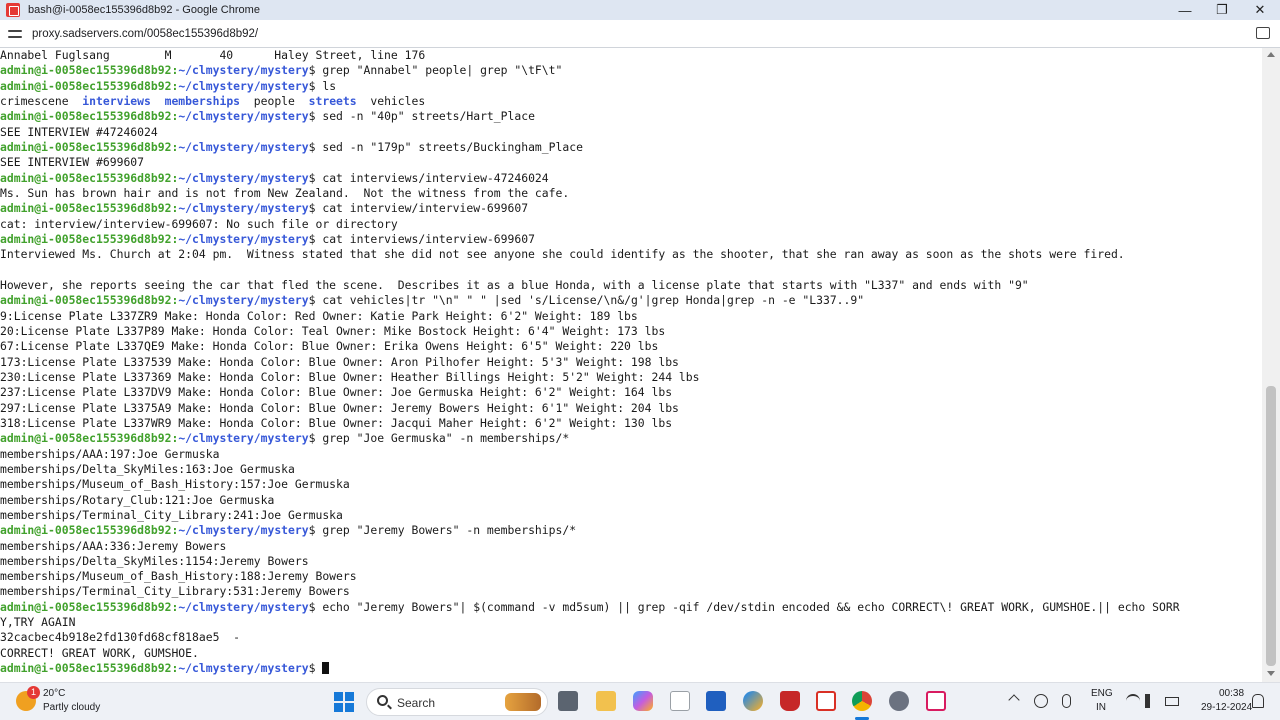  What do you see at coordinates (1150, 701) in the screenshot?
I see `volume-icon` at bounding box center [1150, 701].